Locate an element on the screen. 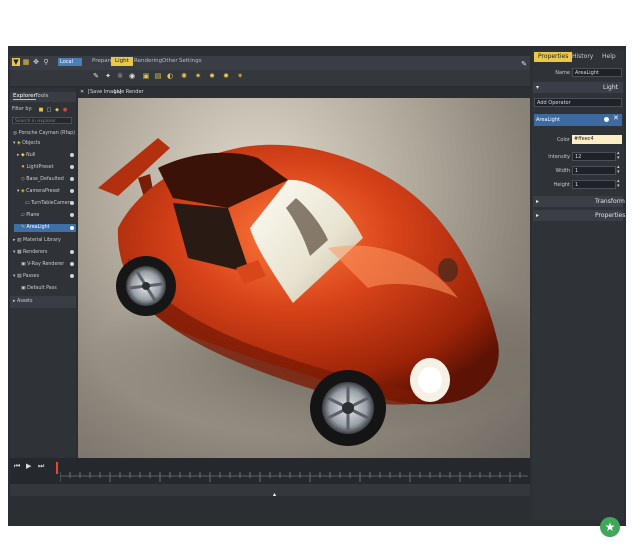 This screenshot has width=634, height=556. tree-item-vray-renderer: ▣ V-Ray Renderer is located at coordinates (42, 264).